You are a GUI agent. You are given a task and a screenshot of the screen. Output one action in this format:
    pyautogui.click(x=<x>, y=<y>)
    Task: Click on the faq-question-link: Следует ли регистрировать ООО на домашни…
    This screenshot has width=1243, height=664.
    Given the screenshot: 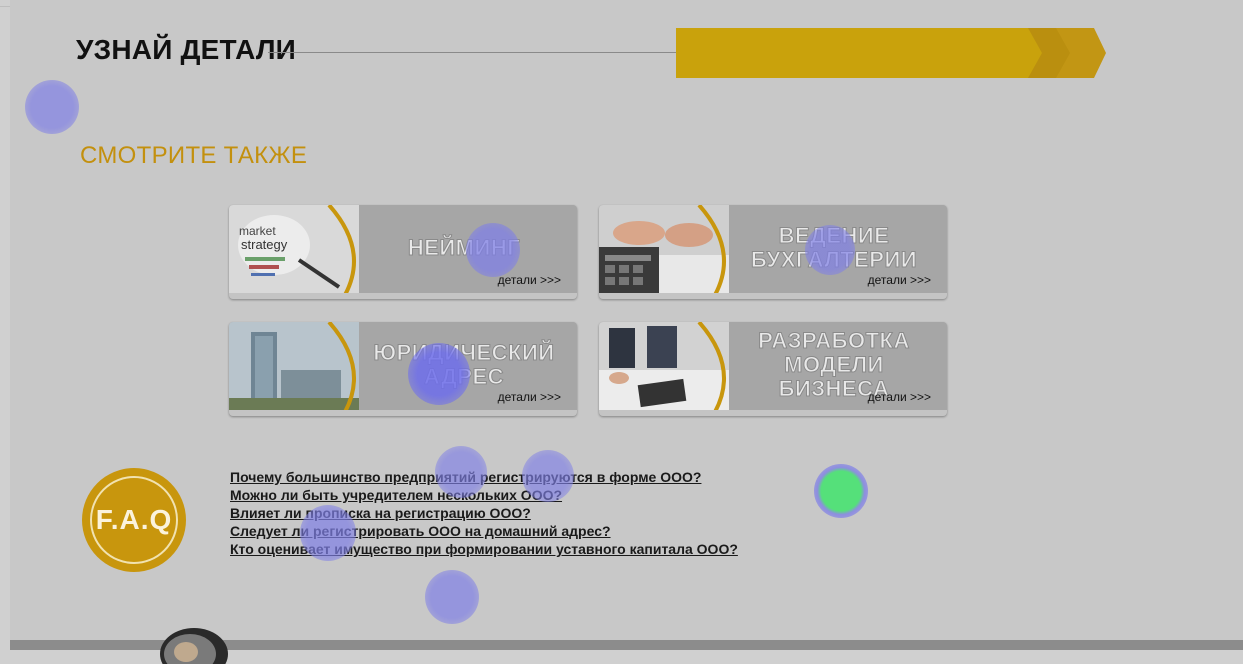 What is the action you would take?
    pyautogui.click(x=420, y=531)
    